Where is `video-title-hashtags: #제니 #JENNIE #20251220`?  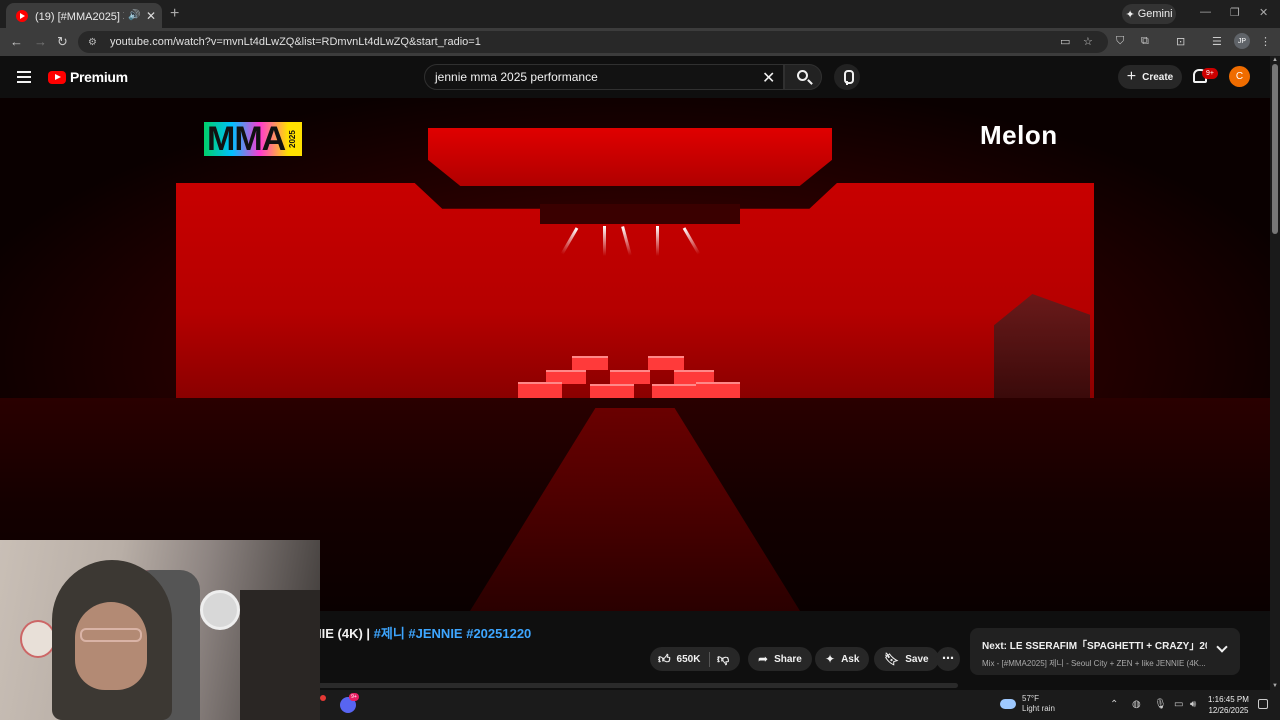 video-title-hashtags: #제니 #JENNIE #20251220 is located at coordinates (453, 633).